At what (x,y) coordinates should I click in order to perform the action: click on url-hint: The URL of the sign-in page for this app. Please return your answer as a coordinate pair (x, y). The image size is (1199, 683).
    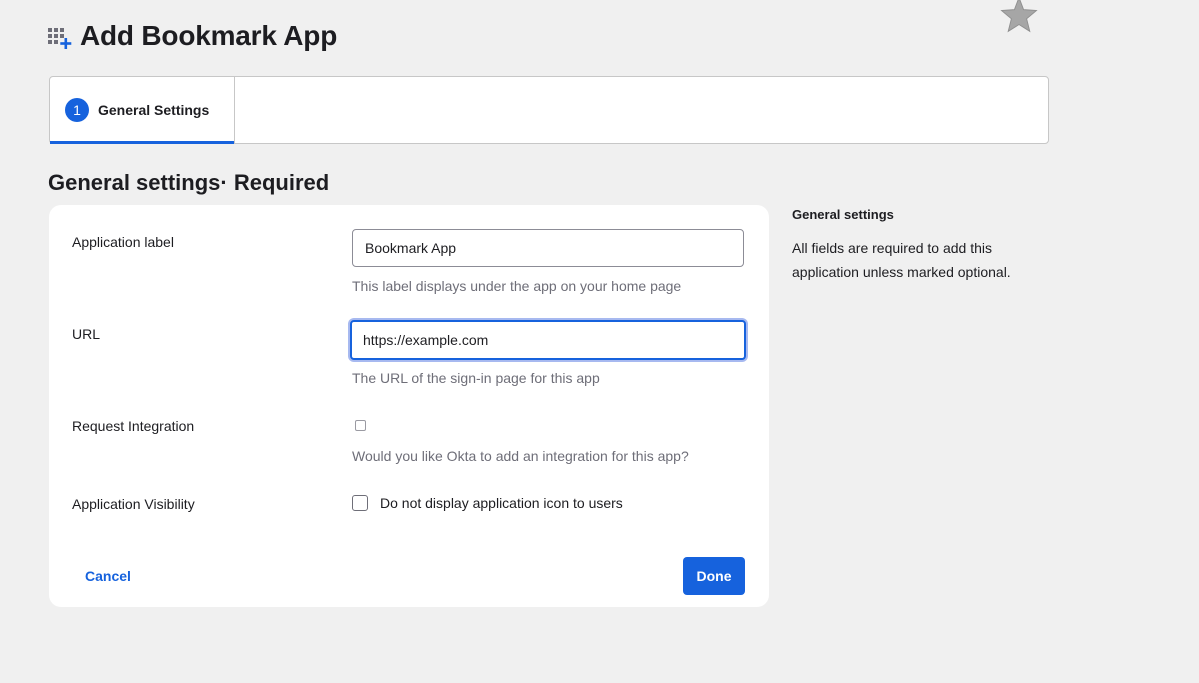
    Looking at the image, I should click on (476, 378).